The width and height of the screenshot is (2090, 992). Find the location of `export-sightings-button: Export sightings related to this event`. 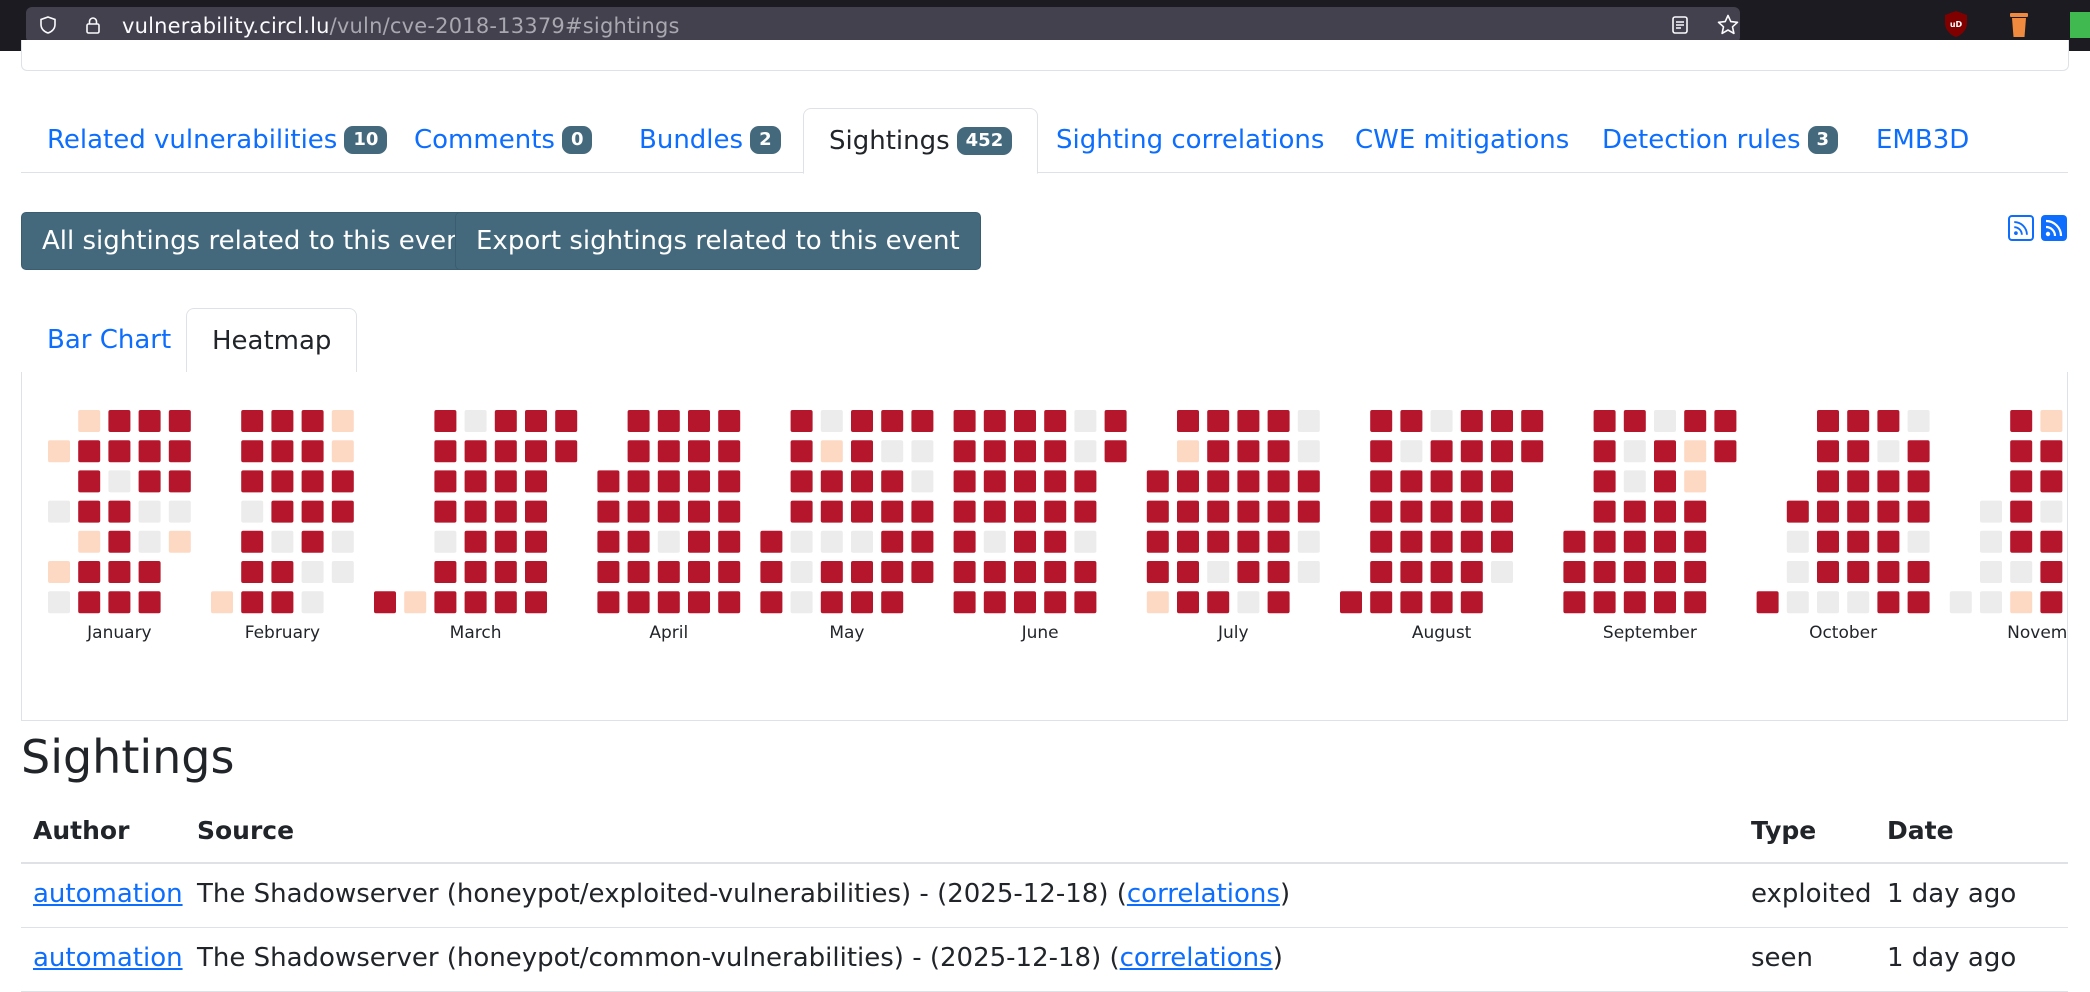

export-sightings-button: Export sightings related to this event is located at coordinates (718, 241).